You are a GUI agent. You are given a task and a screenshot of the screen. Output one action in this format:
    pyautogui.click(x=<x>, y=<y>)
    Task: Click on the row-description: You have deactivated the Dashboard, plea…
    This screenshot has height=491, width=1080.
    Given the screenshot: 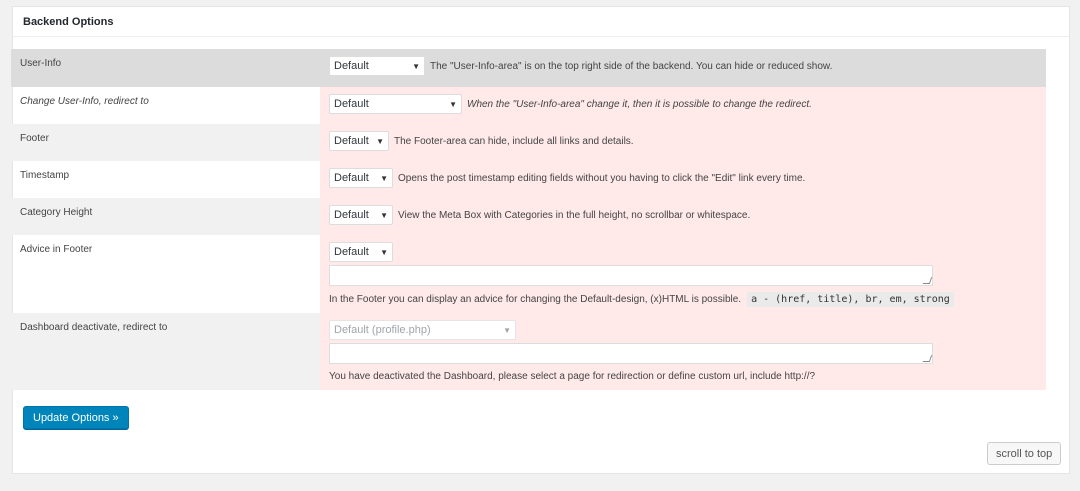 What is the action you would take?
    pyautogui.click(x=572, y=376)
    